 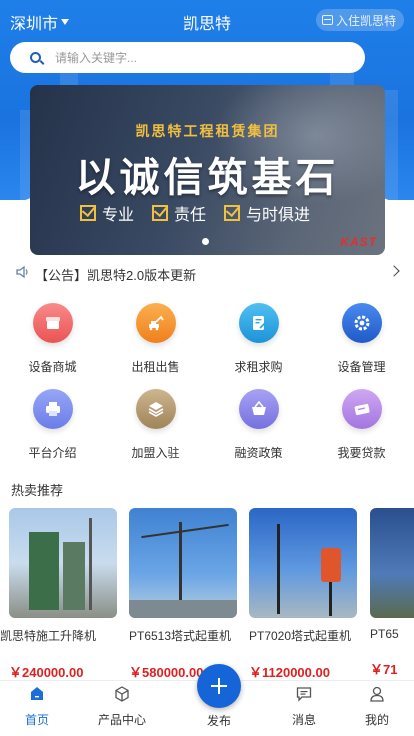 What do you see at coordinates (258, 323) in the screenshot?
I see `document-edit-icon` at bounding box center [258, 323].